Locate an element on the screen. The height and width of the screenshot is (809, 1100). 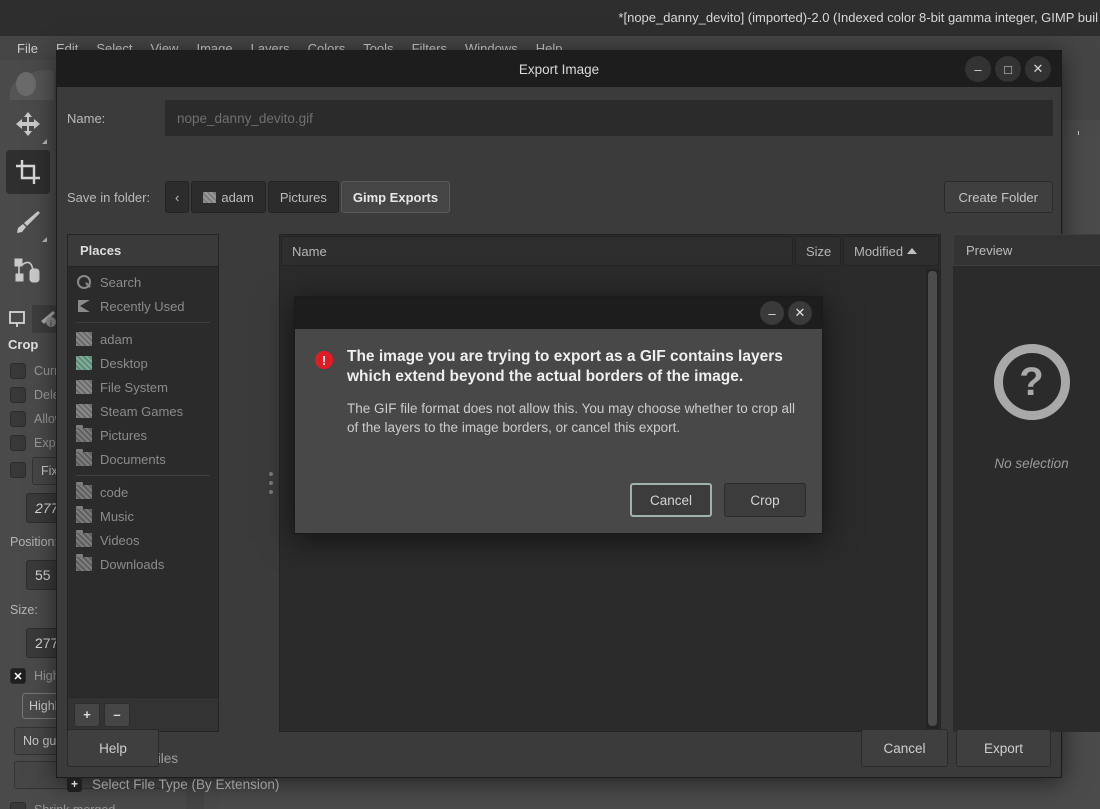
alert-titlebar: – ✕ is located at coordinates (558, 313).